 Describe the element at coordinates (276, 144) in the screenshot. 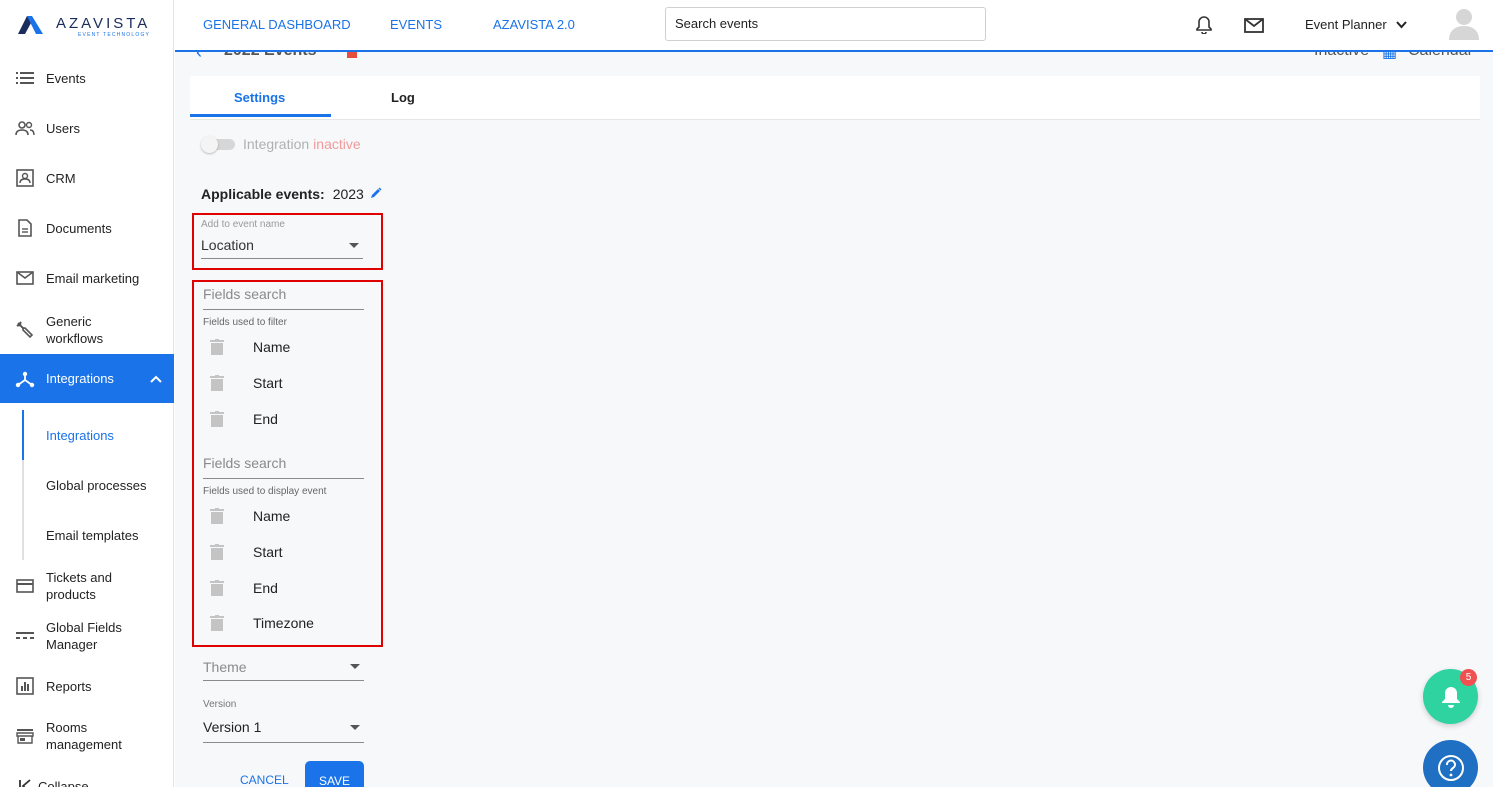

I see `toggle-label: Integration` at that location.